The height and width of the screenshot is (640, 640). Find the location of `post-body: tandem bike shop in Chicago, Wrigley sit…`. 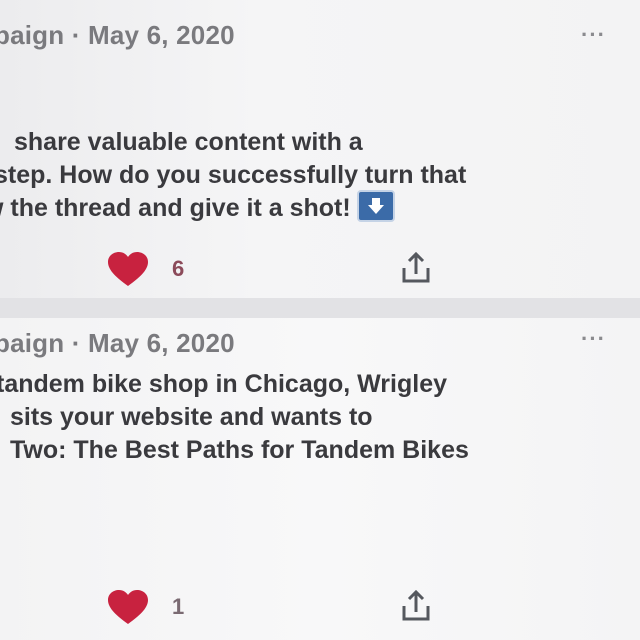

post-body: tandem bike shop in Chicago, Wrigley sit… is located at coordinates (234, 417).